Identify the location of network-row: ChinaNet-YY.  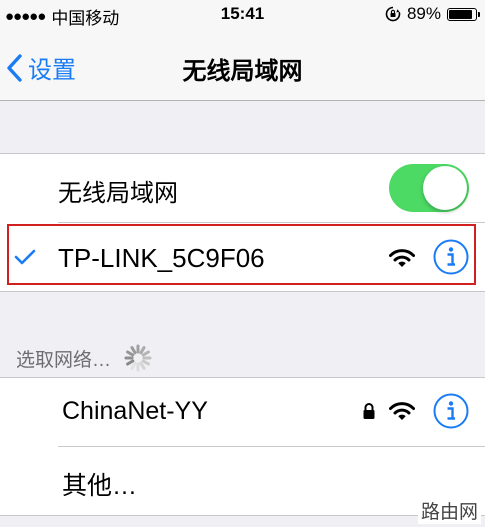
(242, 412).